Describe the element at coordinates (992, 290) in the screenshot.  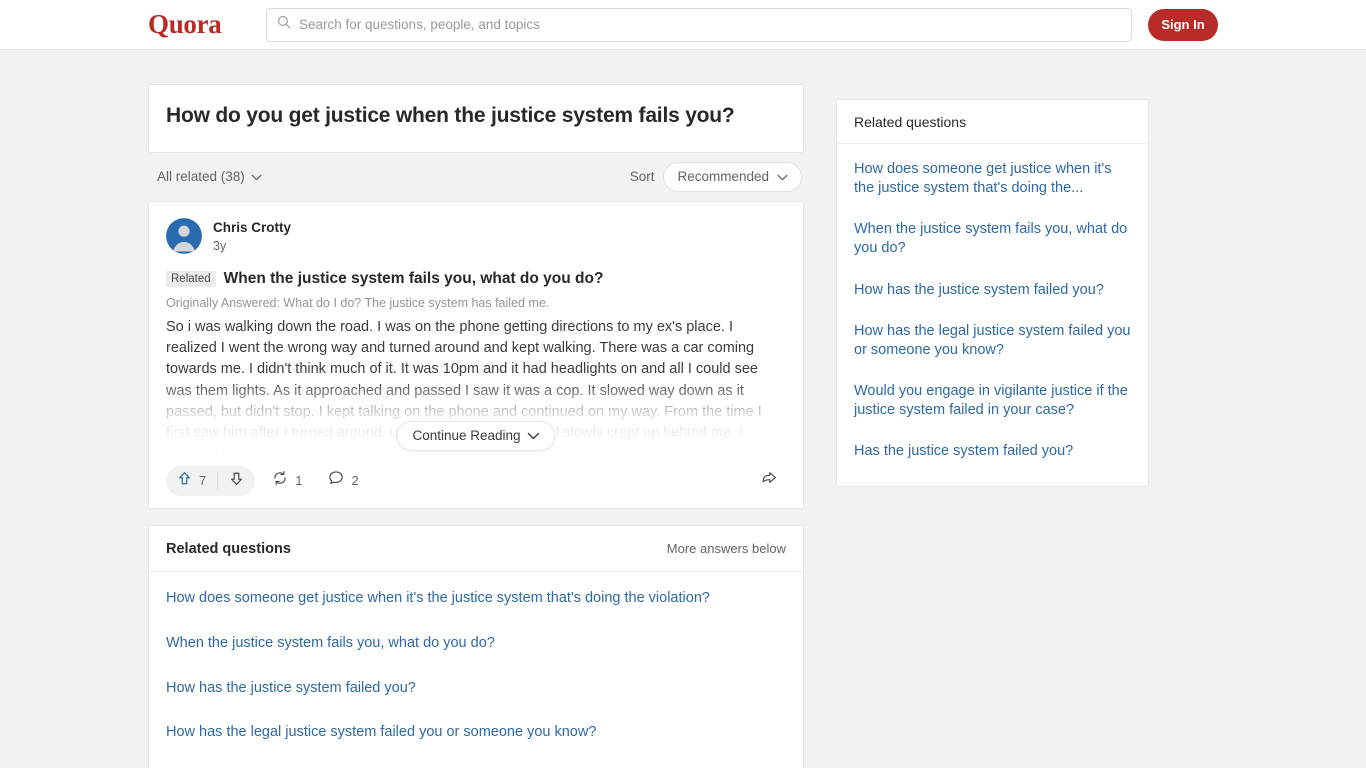
I see `sidebar-item-question-3: How has the justice system failed you?` at that location.